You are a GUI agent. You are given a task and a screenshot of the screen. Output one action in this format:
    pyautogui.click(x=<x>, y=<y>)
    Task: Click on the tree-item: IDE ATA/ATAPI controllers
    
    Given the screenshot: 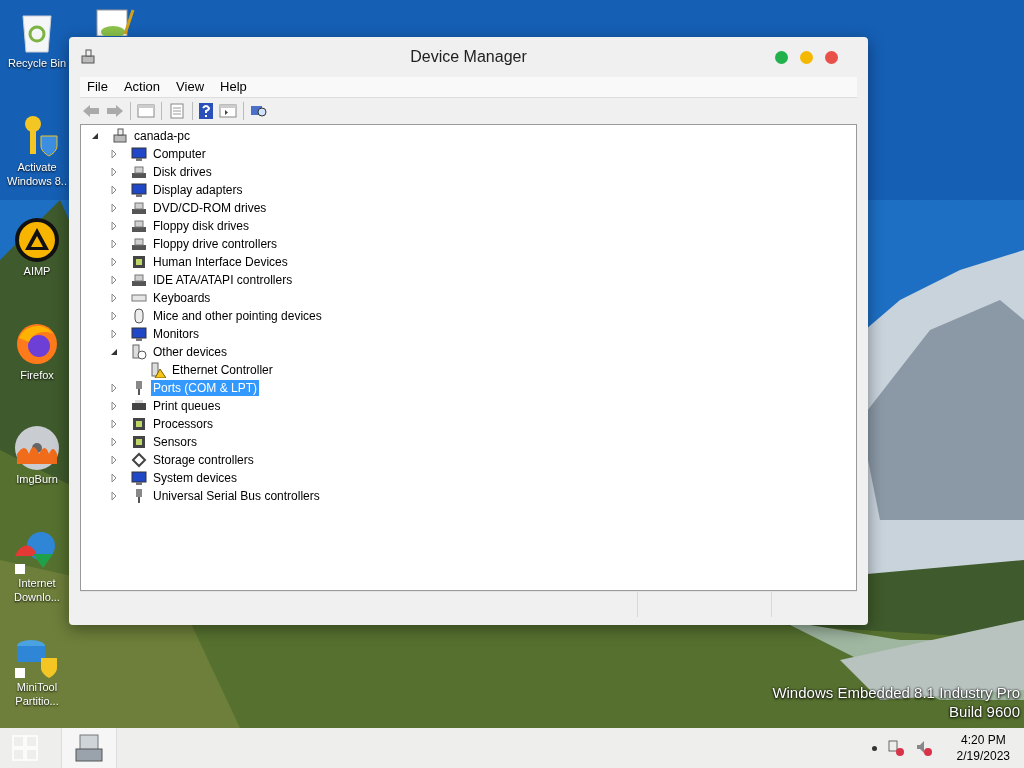 What is the action you would take?
    pyautogui.click(x=223, y=280)
    